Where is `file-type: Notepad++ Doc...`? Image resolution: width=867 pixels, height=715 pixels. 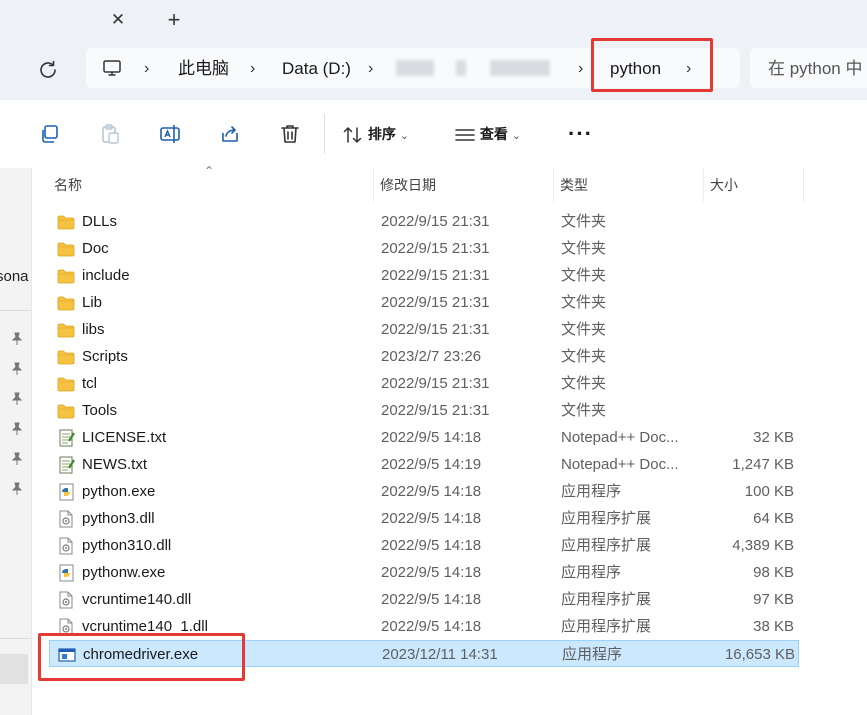
file-type: Notepad++ Doc... is located at coordinates (620, 437).